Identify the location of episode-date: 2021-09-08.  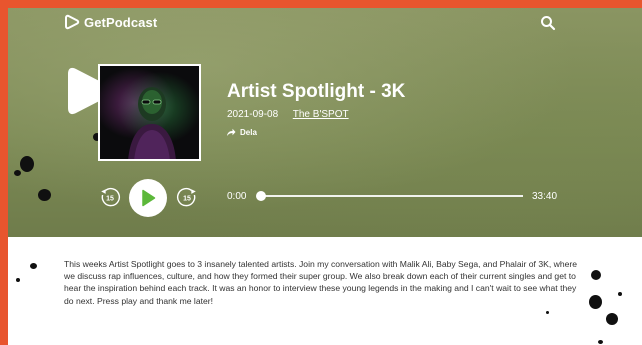
(253, 114).